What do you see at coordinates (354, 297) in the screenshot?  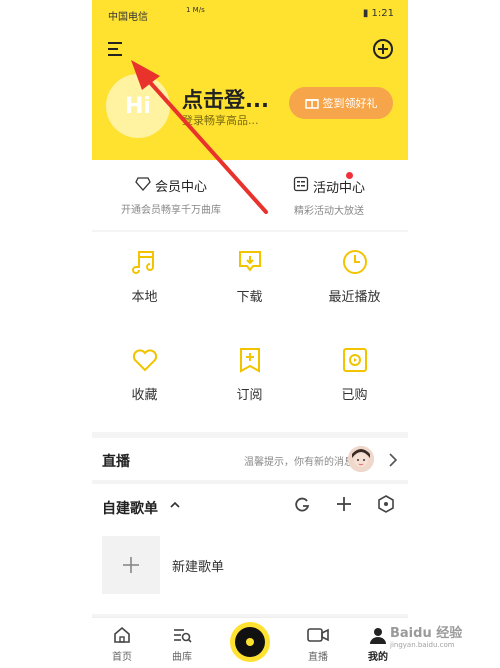 I see `recent-label: 最近播放` at bounding box center [354, 297].